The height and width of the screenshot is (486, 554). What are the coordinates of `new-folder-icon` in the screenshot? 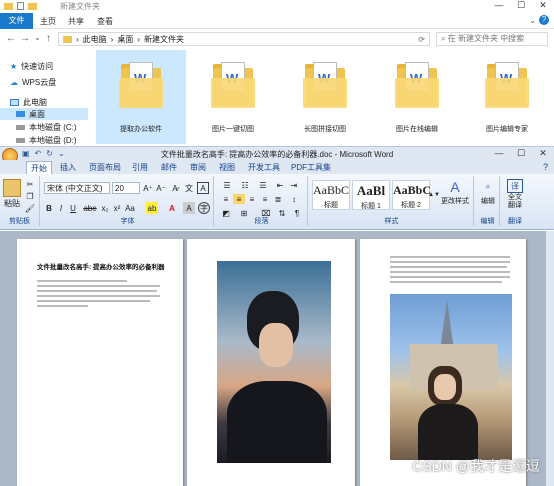 It's located at (32, 6).